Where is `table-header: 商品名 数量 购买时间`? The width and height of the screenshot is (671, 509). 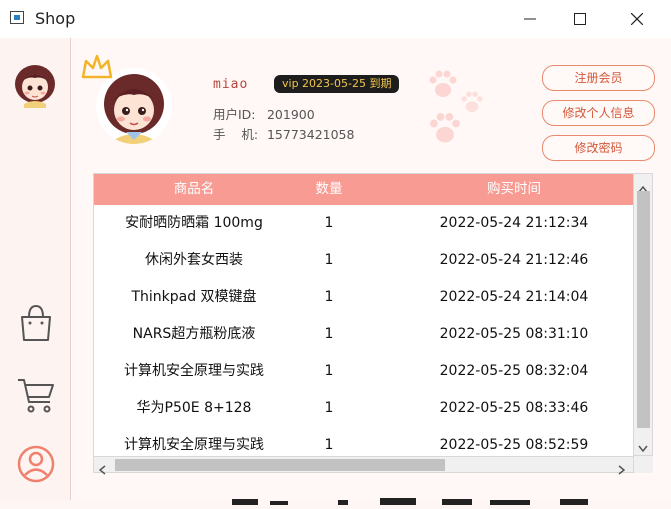 table-header: 商品名 数量 购买时间 is located at coordinates (363, 189).